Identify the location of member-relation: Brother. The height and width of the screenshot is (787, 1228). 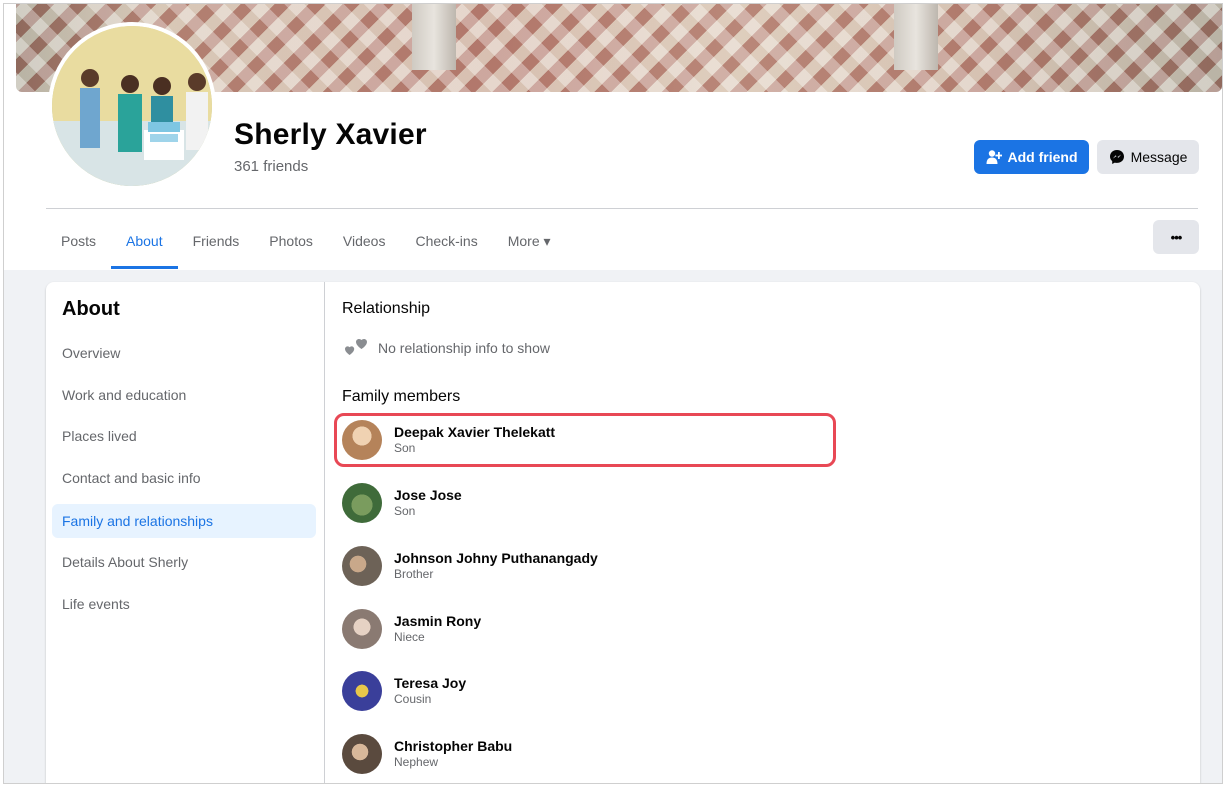
(414, 574).